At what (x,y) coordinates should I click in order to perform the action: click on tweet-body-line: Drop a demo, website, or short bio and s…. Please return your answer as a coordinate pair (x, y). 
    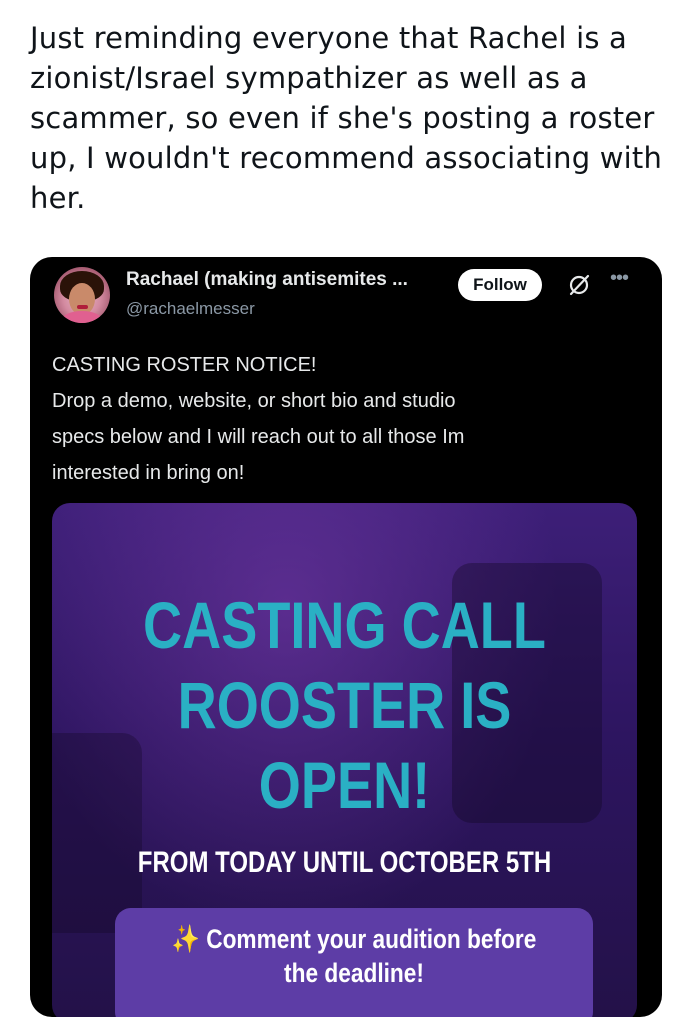
    Looking at the image, I should click on (254, 401).